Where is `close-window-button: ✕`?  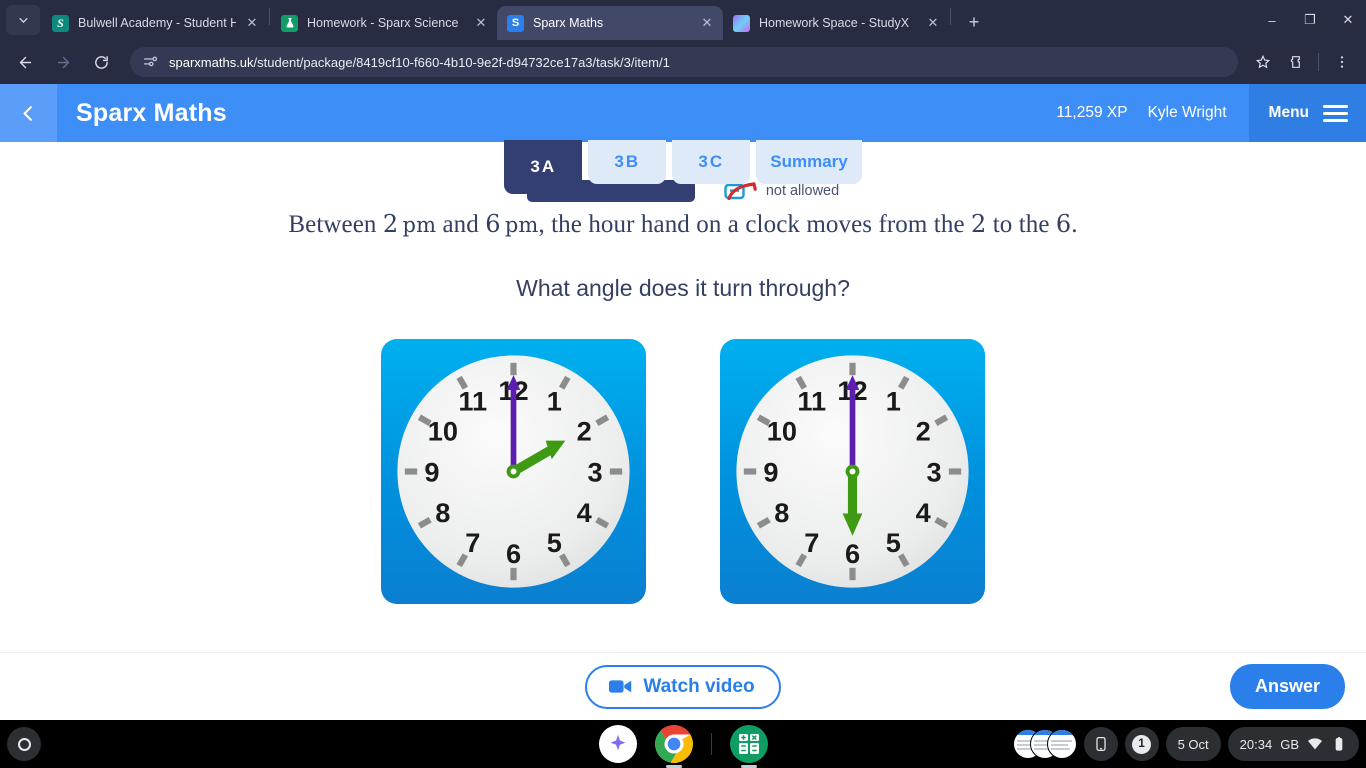 close-window-button: ✕ is located at coordinates (1348, 20).